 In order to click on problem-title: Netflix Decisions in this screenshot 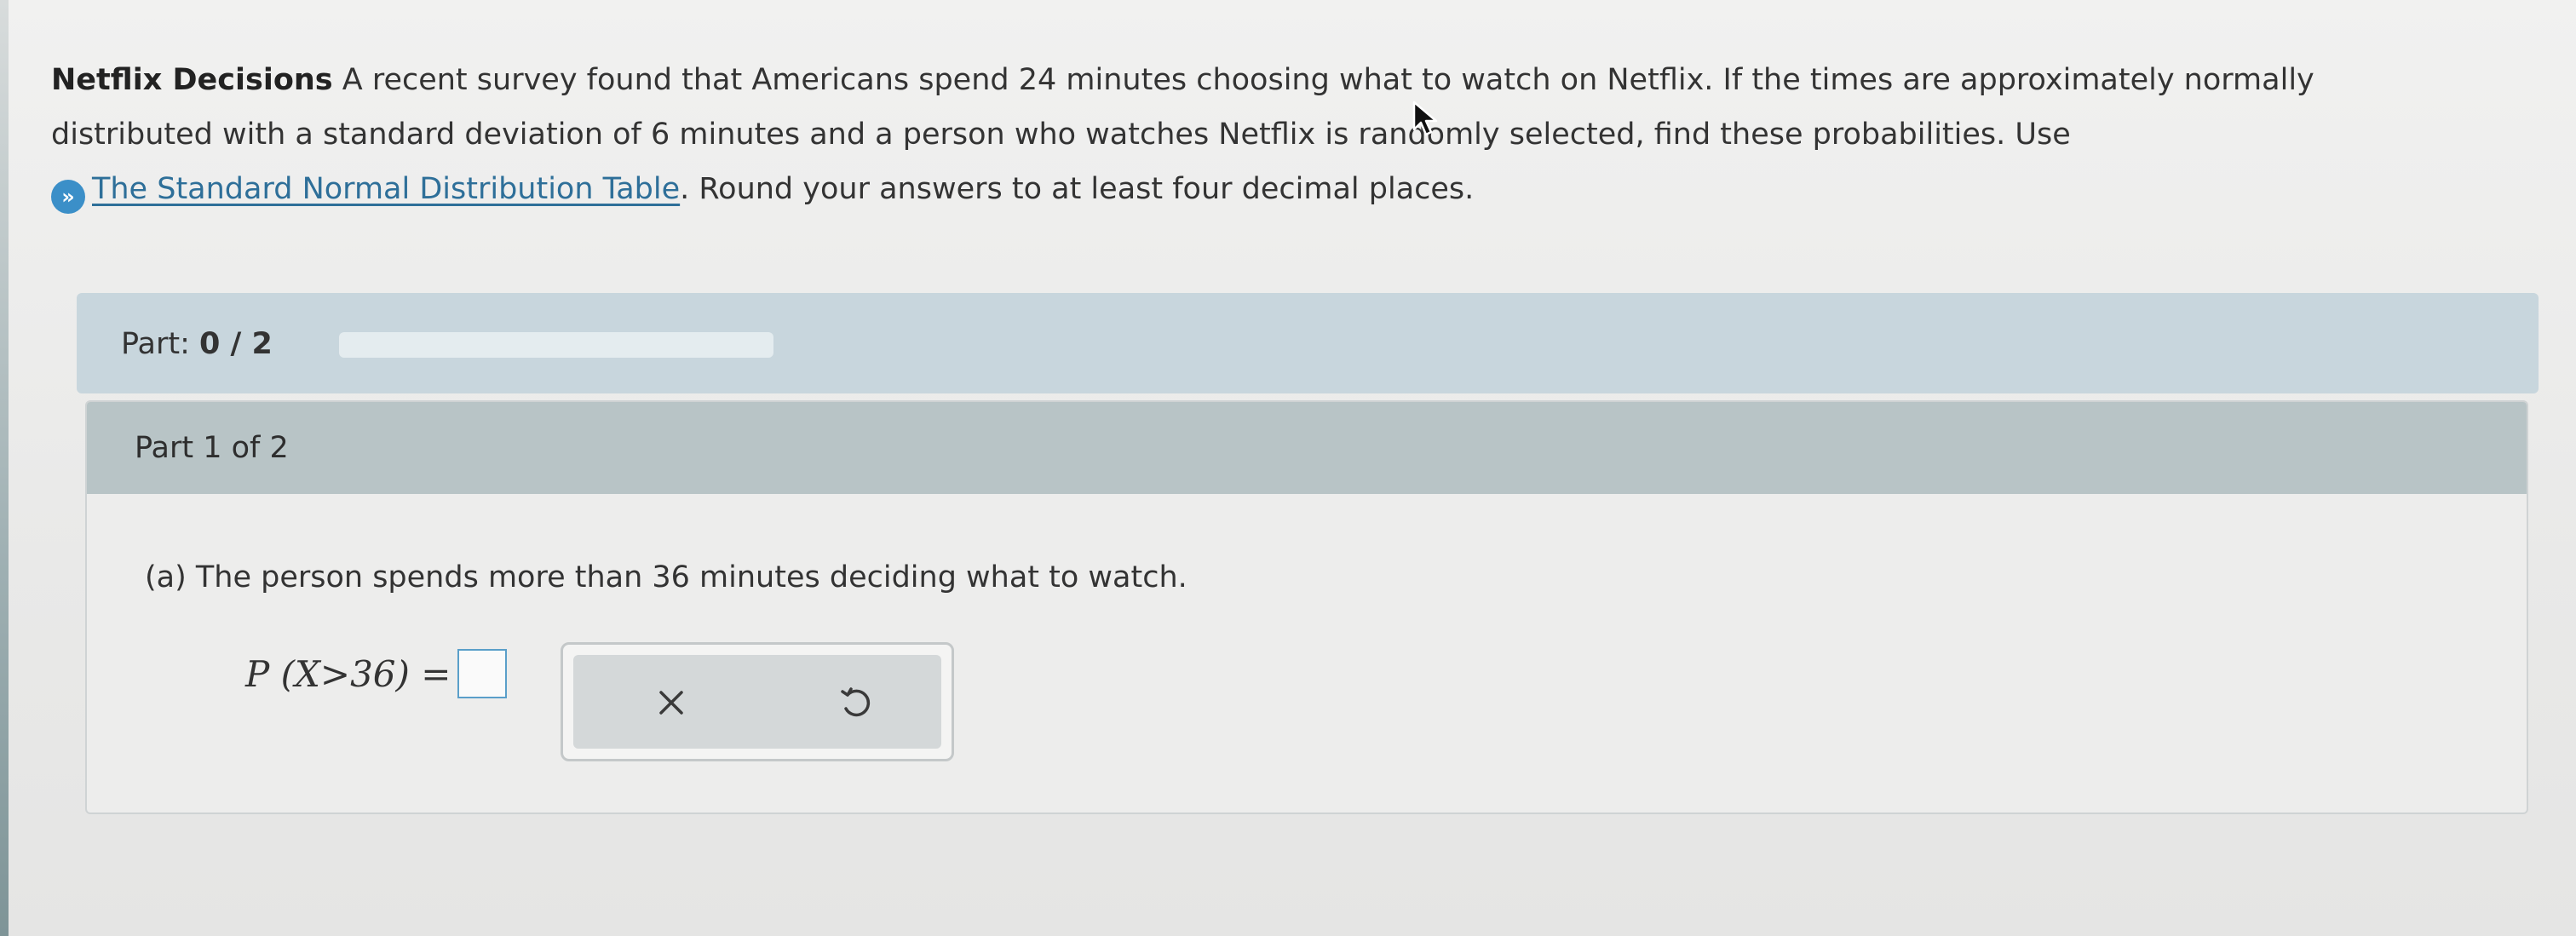, I will do `click(192, 80)`.